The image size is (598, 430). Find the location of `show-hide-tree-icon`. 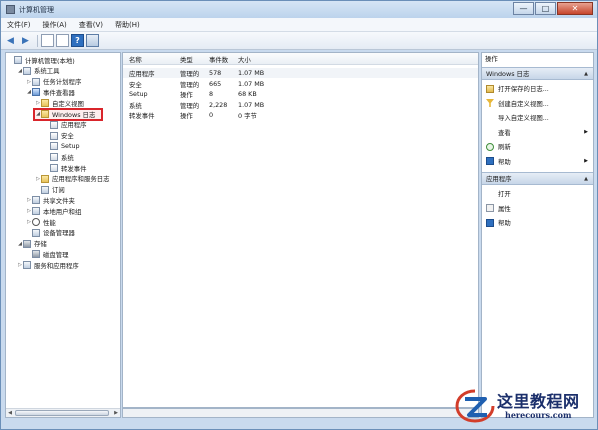

show-hide-tree-icon is located at coordinates (62, 40).